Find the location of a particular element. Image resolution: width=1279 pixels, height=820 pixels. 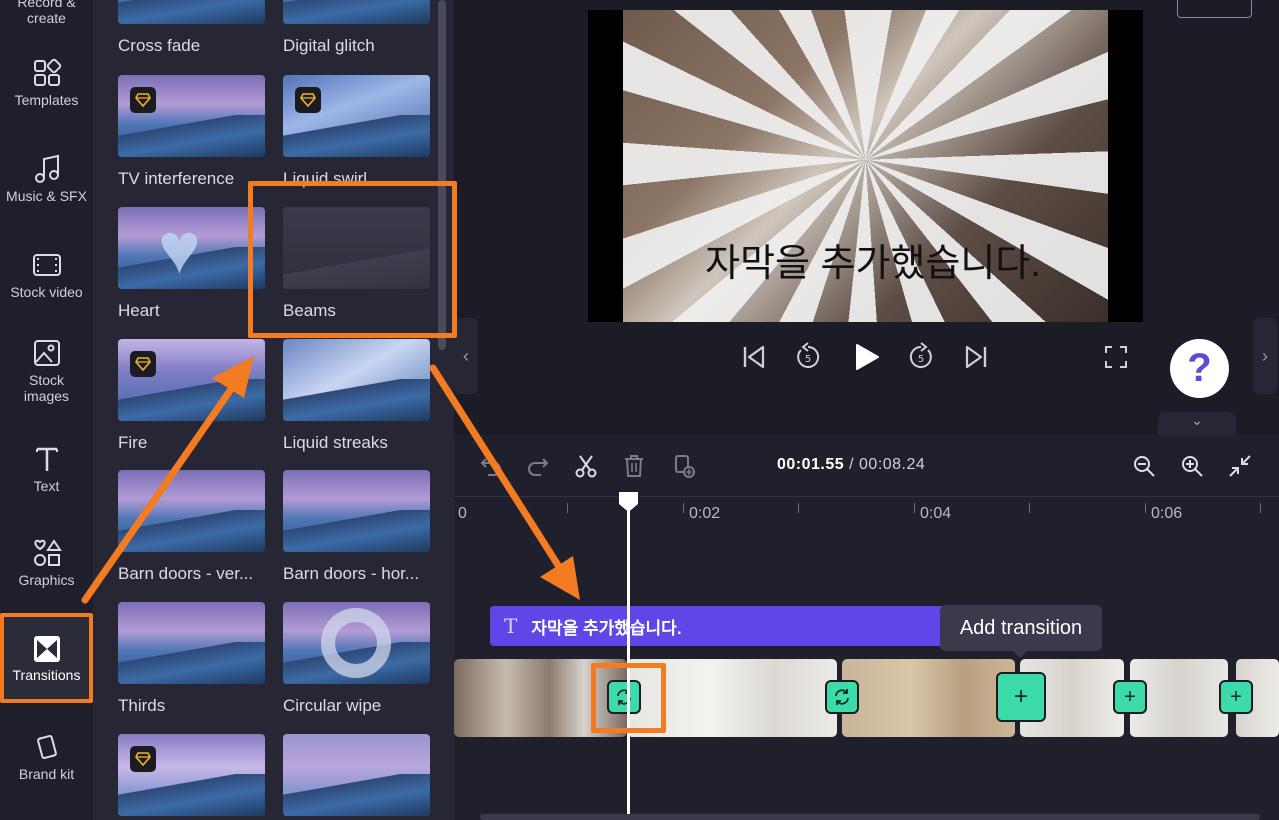

timeline-scrollbar is located at coordinates (870, 817).